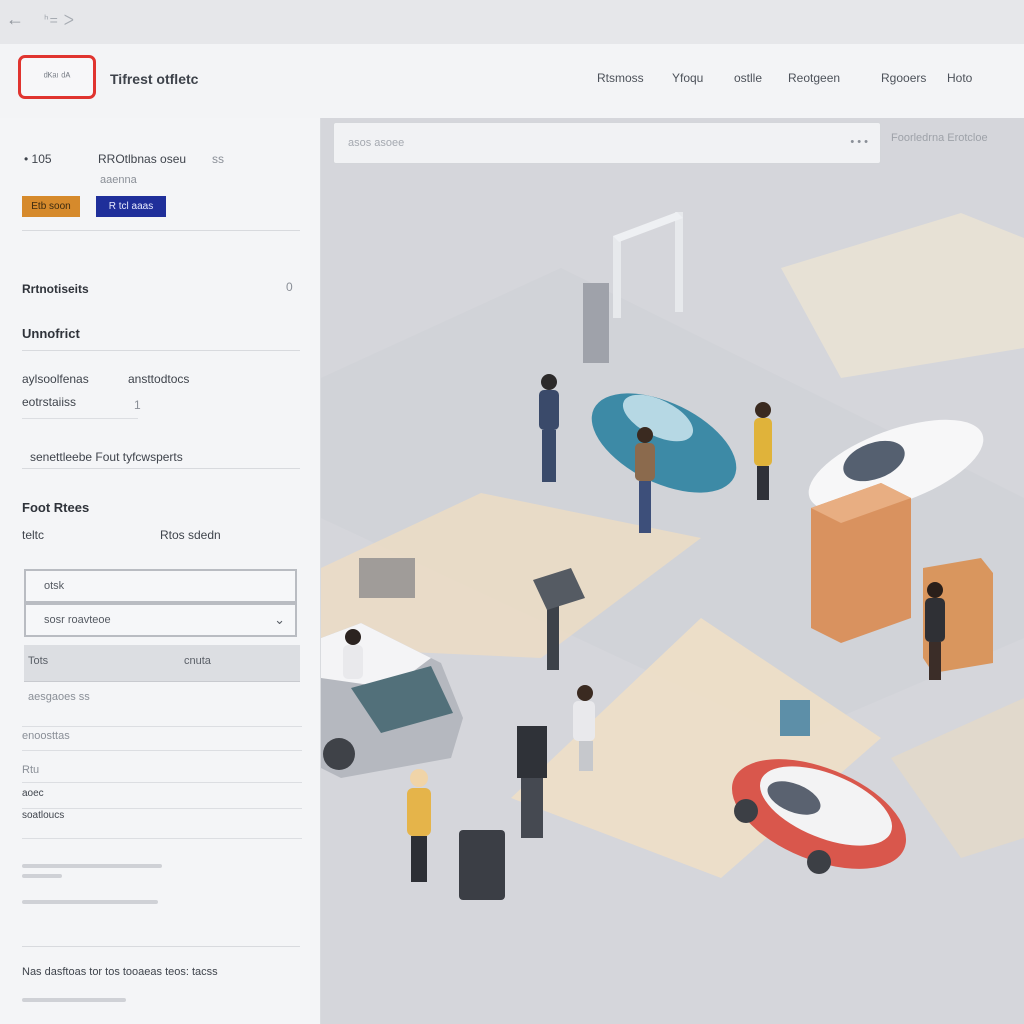  What do you see at coordinates (512, 22) in the screenshot?
I see `browser-topbar: ← ᑋ= ᐳ` at bounding box center [512, 22].